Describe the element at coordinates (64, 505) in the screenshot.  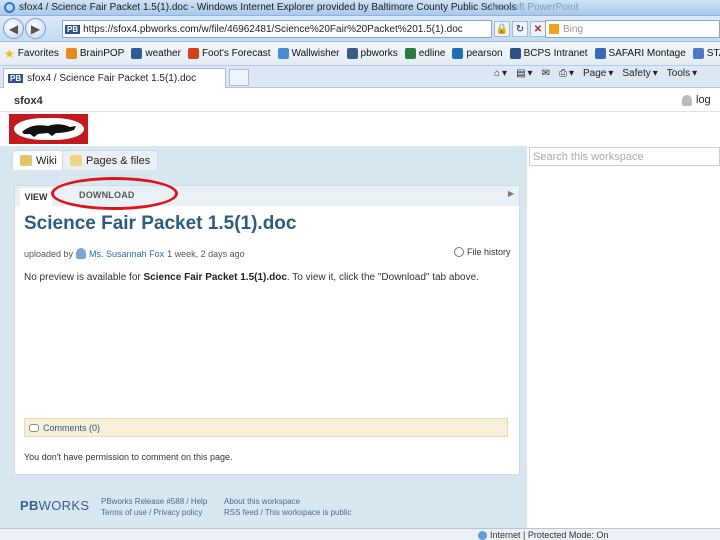
I see `brand-light: WORKS` at that location.